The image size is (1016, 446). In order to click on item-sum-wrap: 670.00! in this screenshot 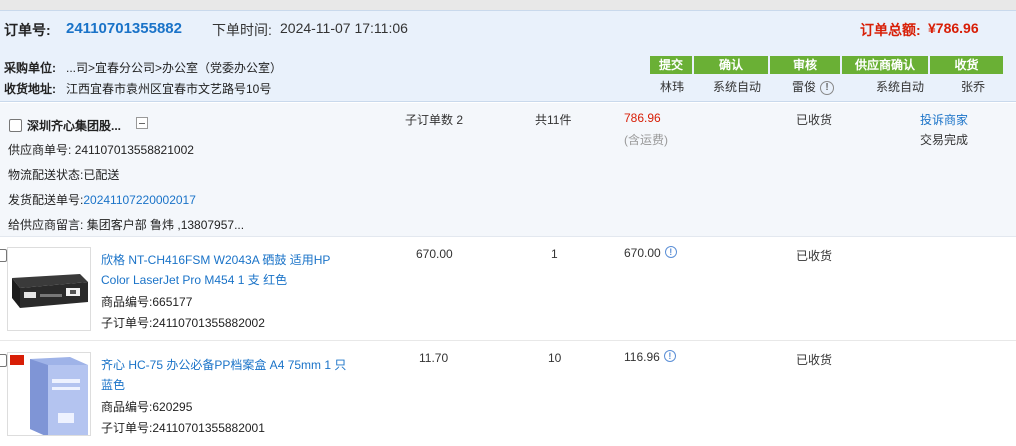, I will do `click(650, 253)`.